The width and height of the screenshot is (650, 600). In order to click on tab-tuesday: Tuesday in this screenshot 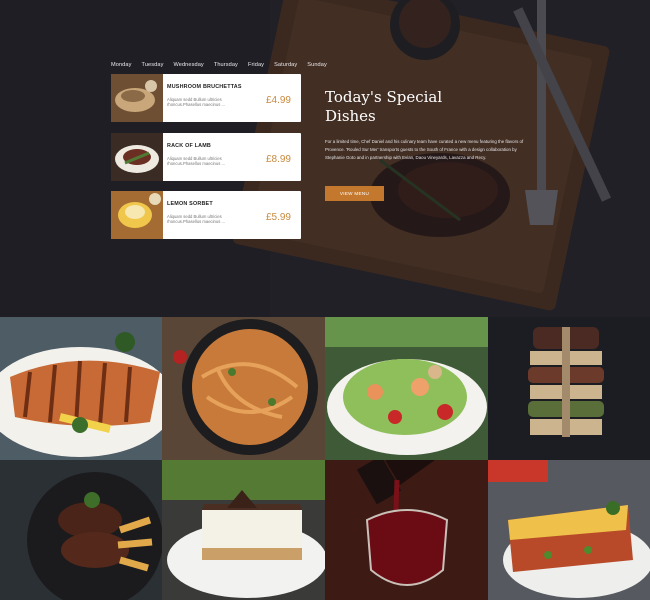, I will do `click(153, 65)`.